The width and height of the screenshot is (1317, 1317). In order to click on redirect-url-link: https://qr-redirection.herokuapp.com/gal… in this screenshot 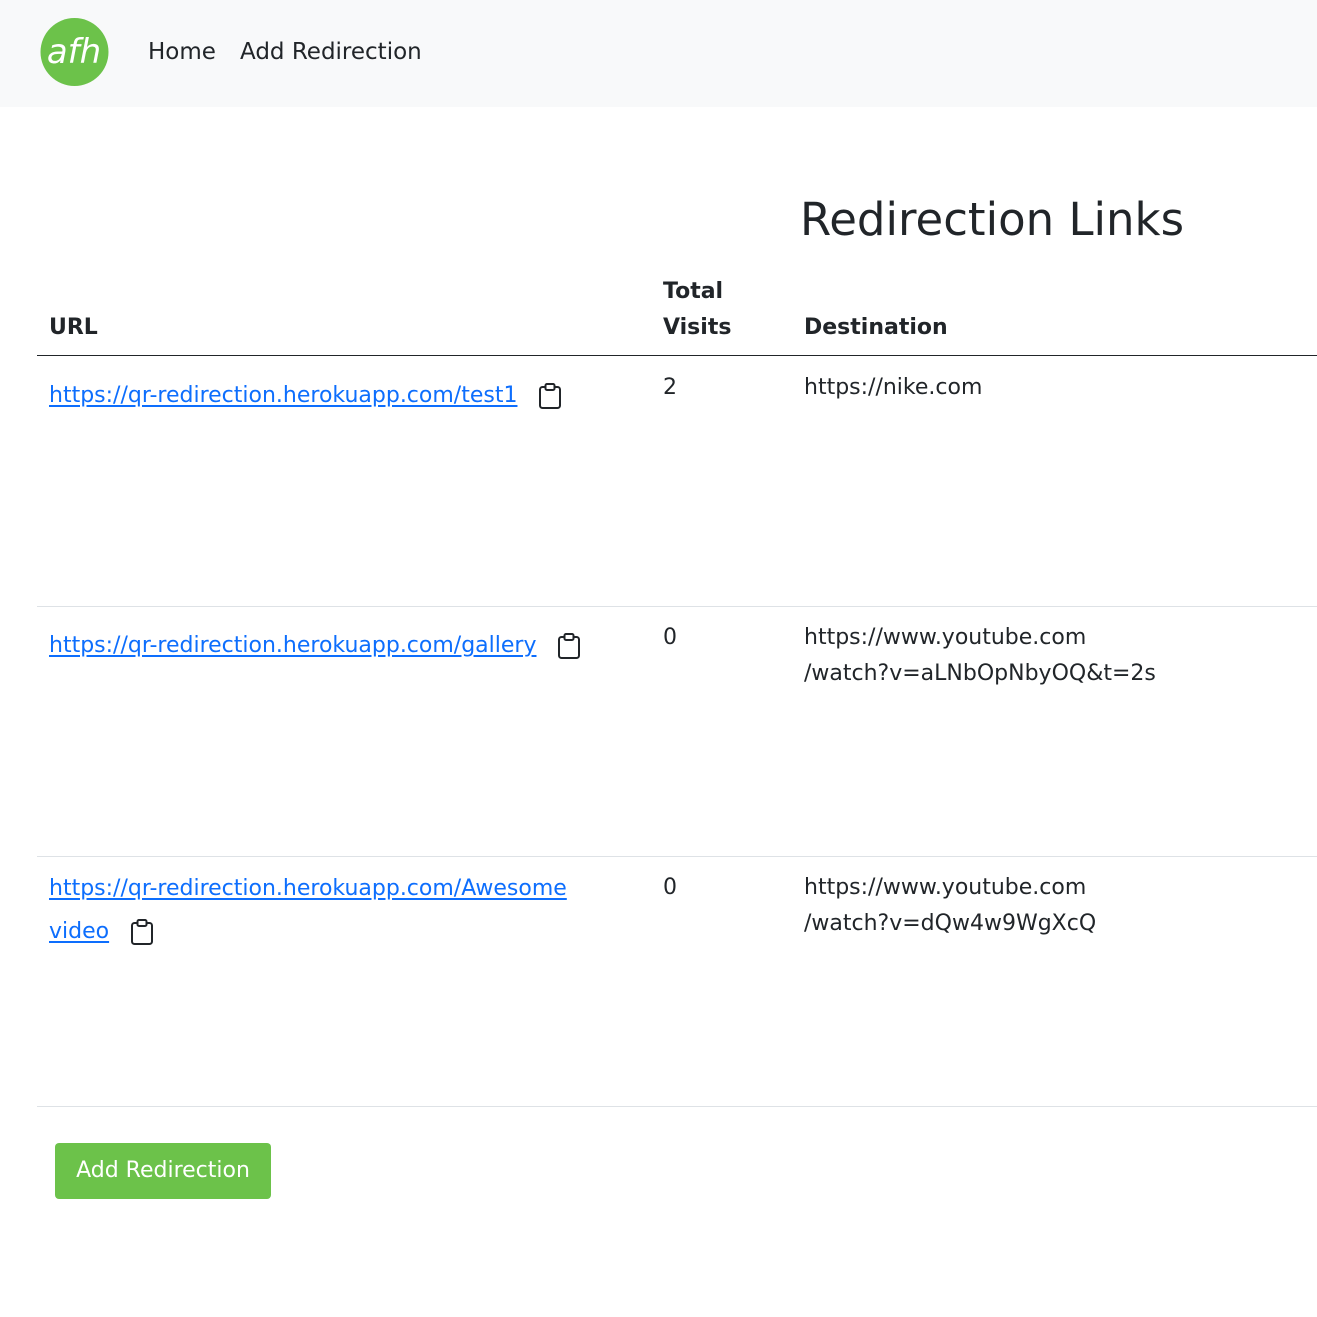, I will do `click(292, 645)`.